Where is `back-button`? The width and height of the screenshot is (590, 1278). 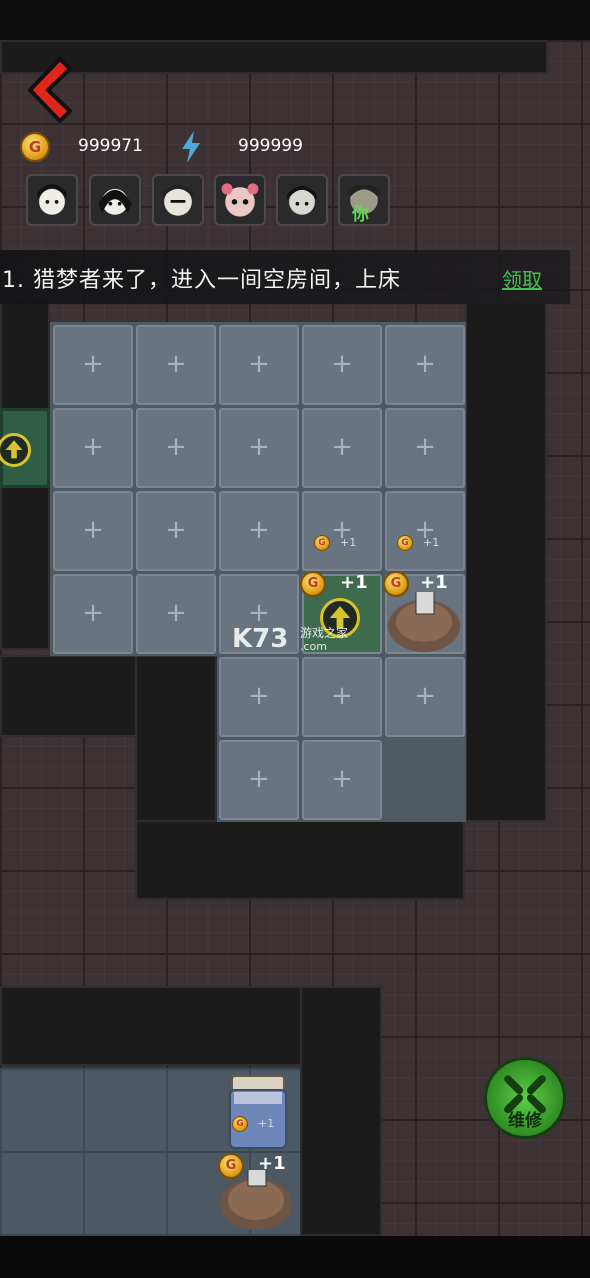 back-button is located at coordinates (48, 90).